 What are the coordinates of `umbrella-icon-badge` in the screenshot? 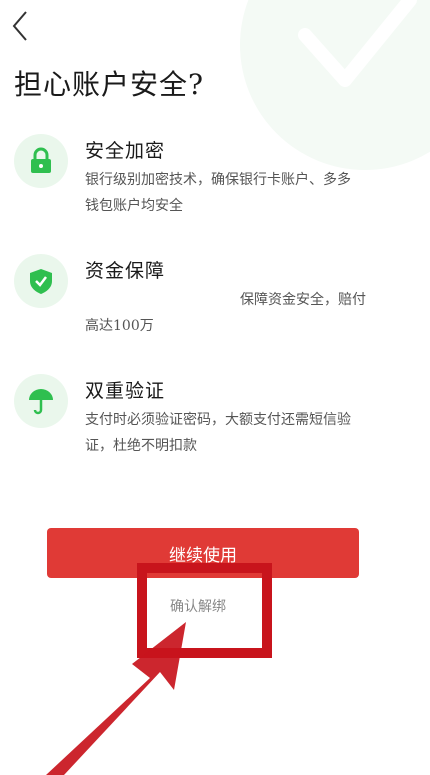 It's located at (41, 401).